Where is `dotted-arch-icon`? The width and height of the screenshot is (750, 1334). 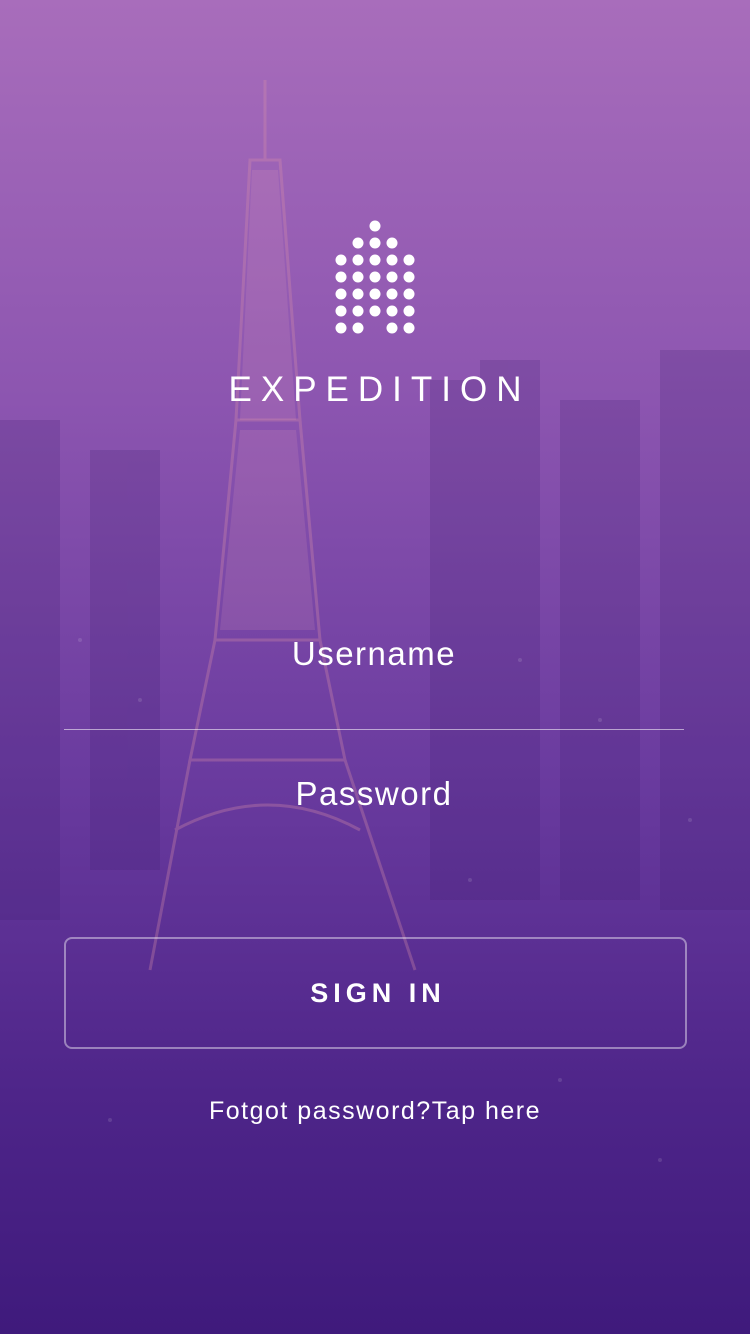 dotted-arch-icon is located at coordinates (375, 277).